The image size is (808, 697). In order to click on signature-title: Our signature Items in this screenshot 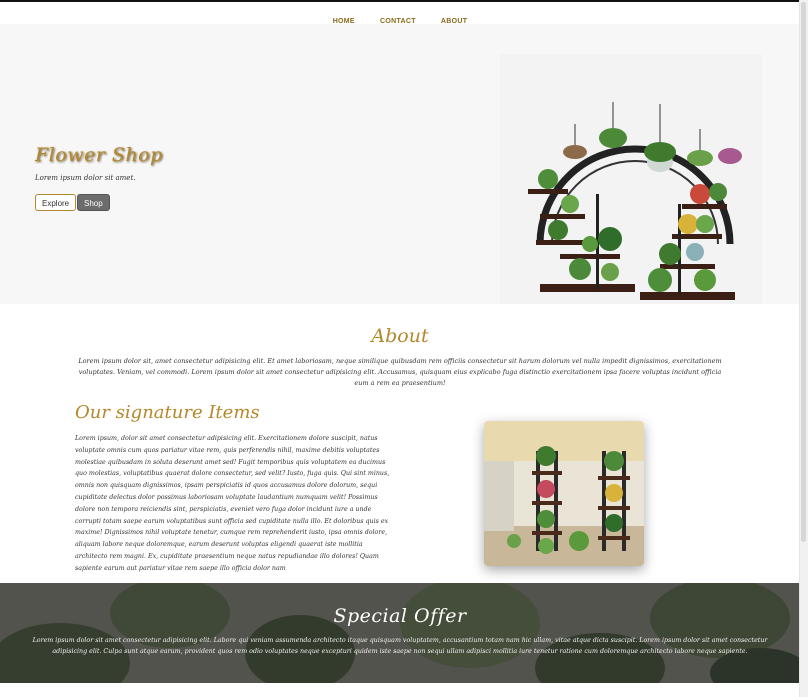, I will do `click(167, 412)`.